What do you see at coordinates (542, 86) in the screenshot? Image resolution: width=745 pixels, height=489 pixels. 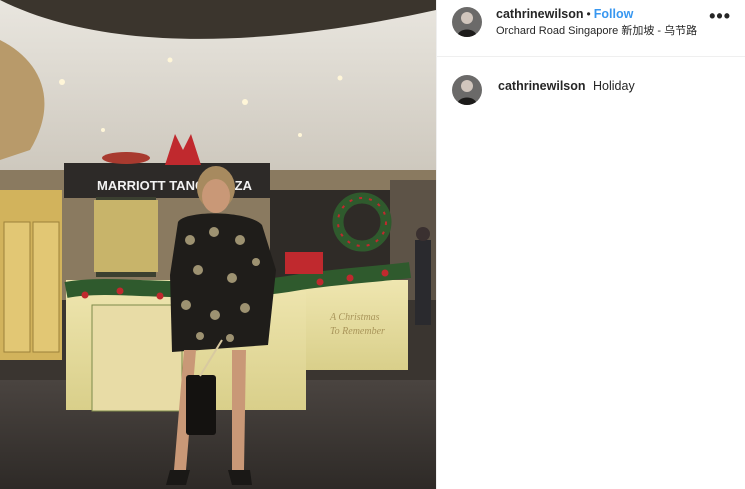 I see `caption-username-link: cathrinewilson` at bounding box center [542, 86].